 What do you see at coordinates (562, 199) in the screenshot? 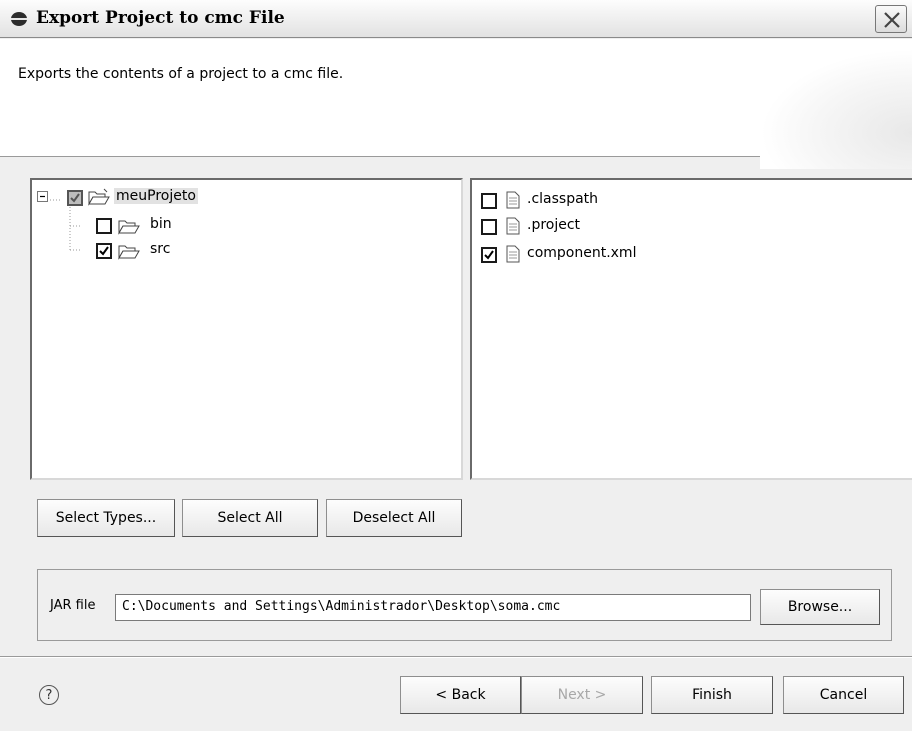
I see `list-item-label: .classpath` at bounding box center [562, 199].